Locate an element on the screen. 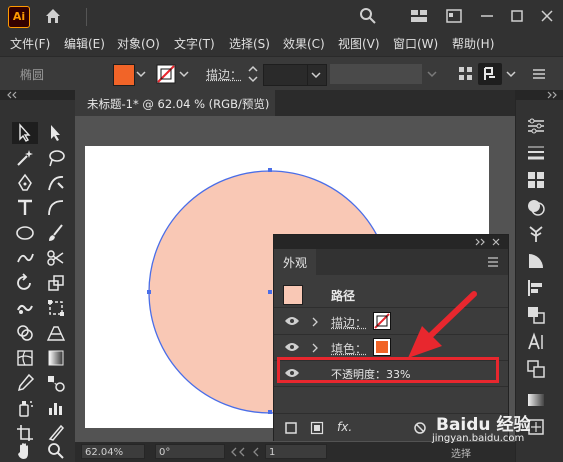 This screenshot has height=462, width=563. status-bar: 62.04% 0° 1 选择 is located at coordinates (295, 452).